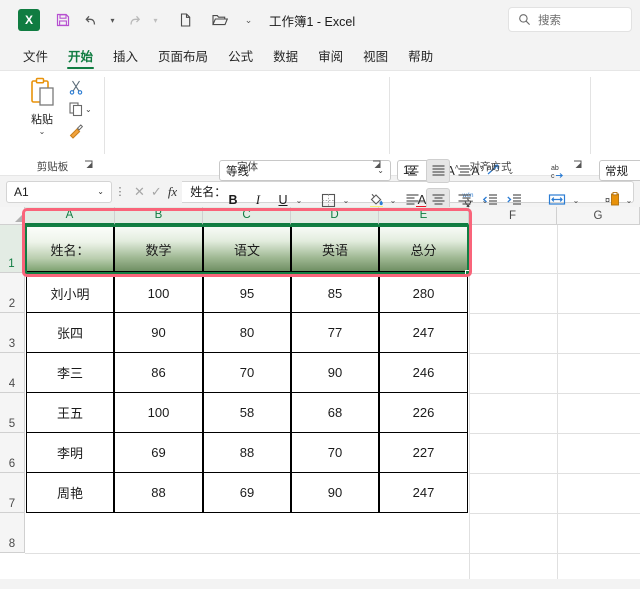 The width and height of the screenshot is (640, 589). I want to click on accounting-format-button: ¤, so click(612, 199).